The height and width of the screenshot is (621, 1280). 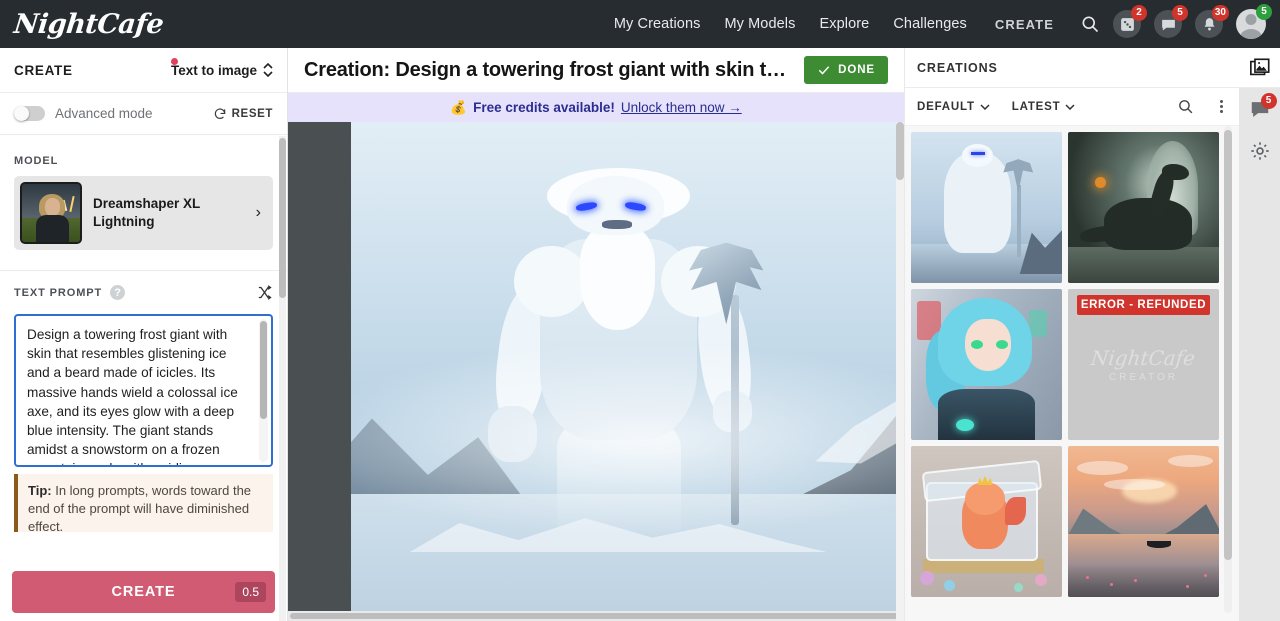 I want to click on rail-settings-button, so click(x=1260, y=151).